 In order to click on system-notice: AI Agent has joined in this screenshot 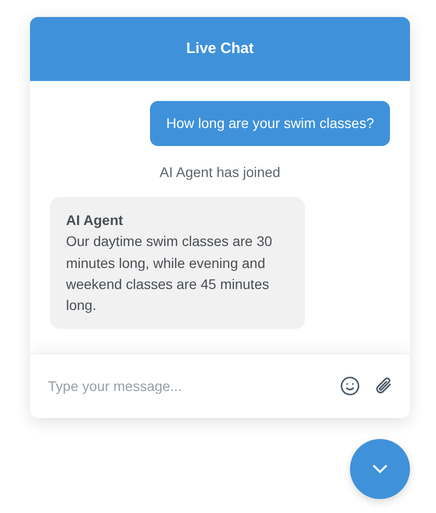, I will do `click(220, 172)`.